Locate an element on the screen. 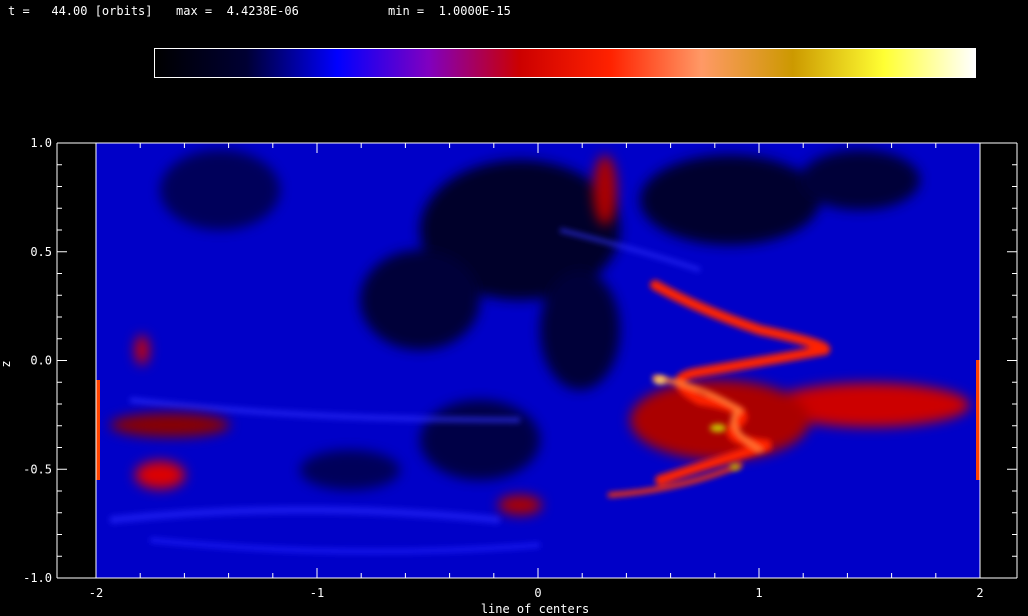  x-tick-label: 0 is located at coordinates (537, 593).